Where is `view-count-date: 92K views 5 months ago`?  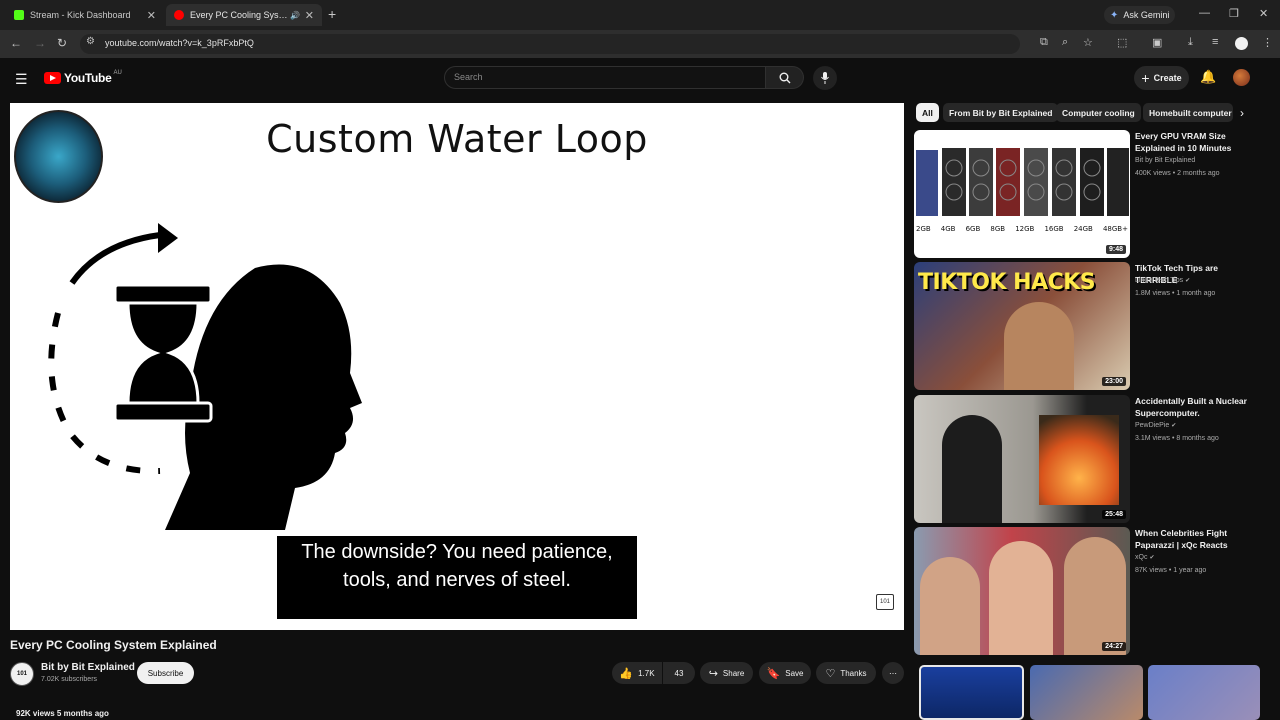
view-count-date: 92K views 5 months ago is located at coordinates (62, 713).